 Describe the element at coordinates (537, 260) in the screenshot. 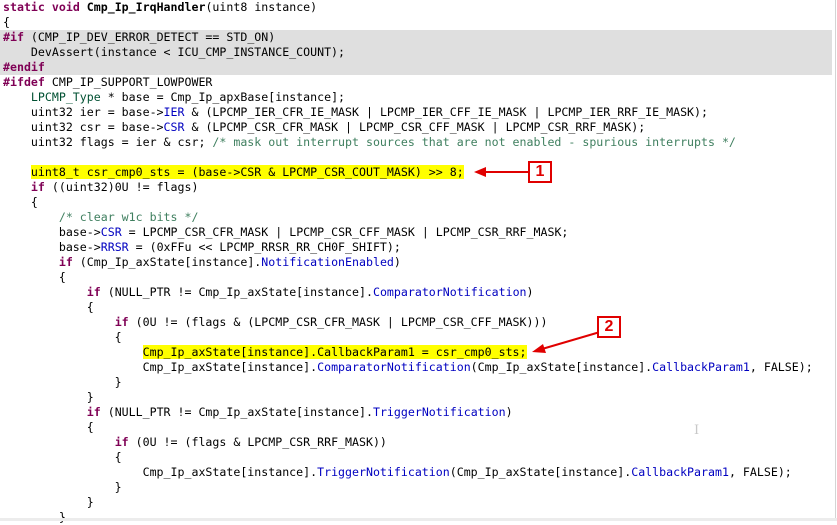

I see `annotation-arrows` at that location.